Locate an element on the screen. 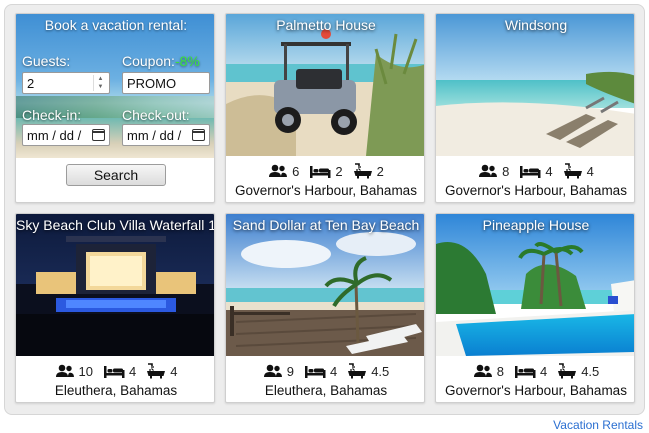 The height and width of the screenshot is (433, 649). coupon-input: PROMO is located at coordinates (166, 83).